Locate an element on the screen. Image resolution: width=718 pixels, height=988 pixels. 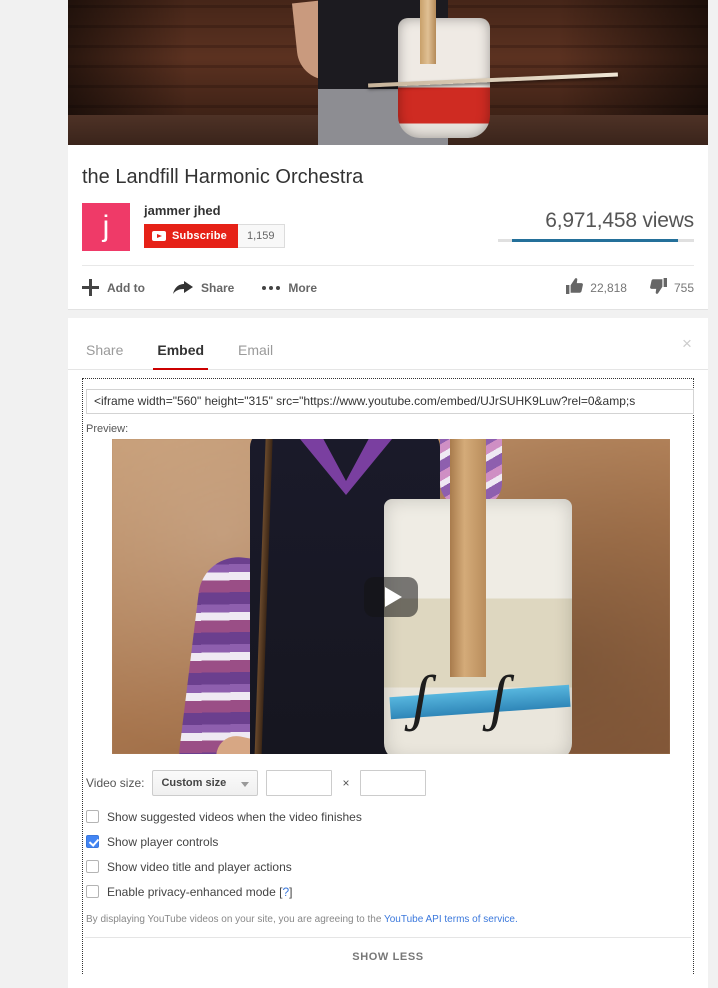
share-arrow-icon is located at coordinates (183, 287).